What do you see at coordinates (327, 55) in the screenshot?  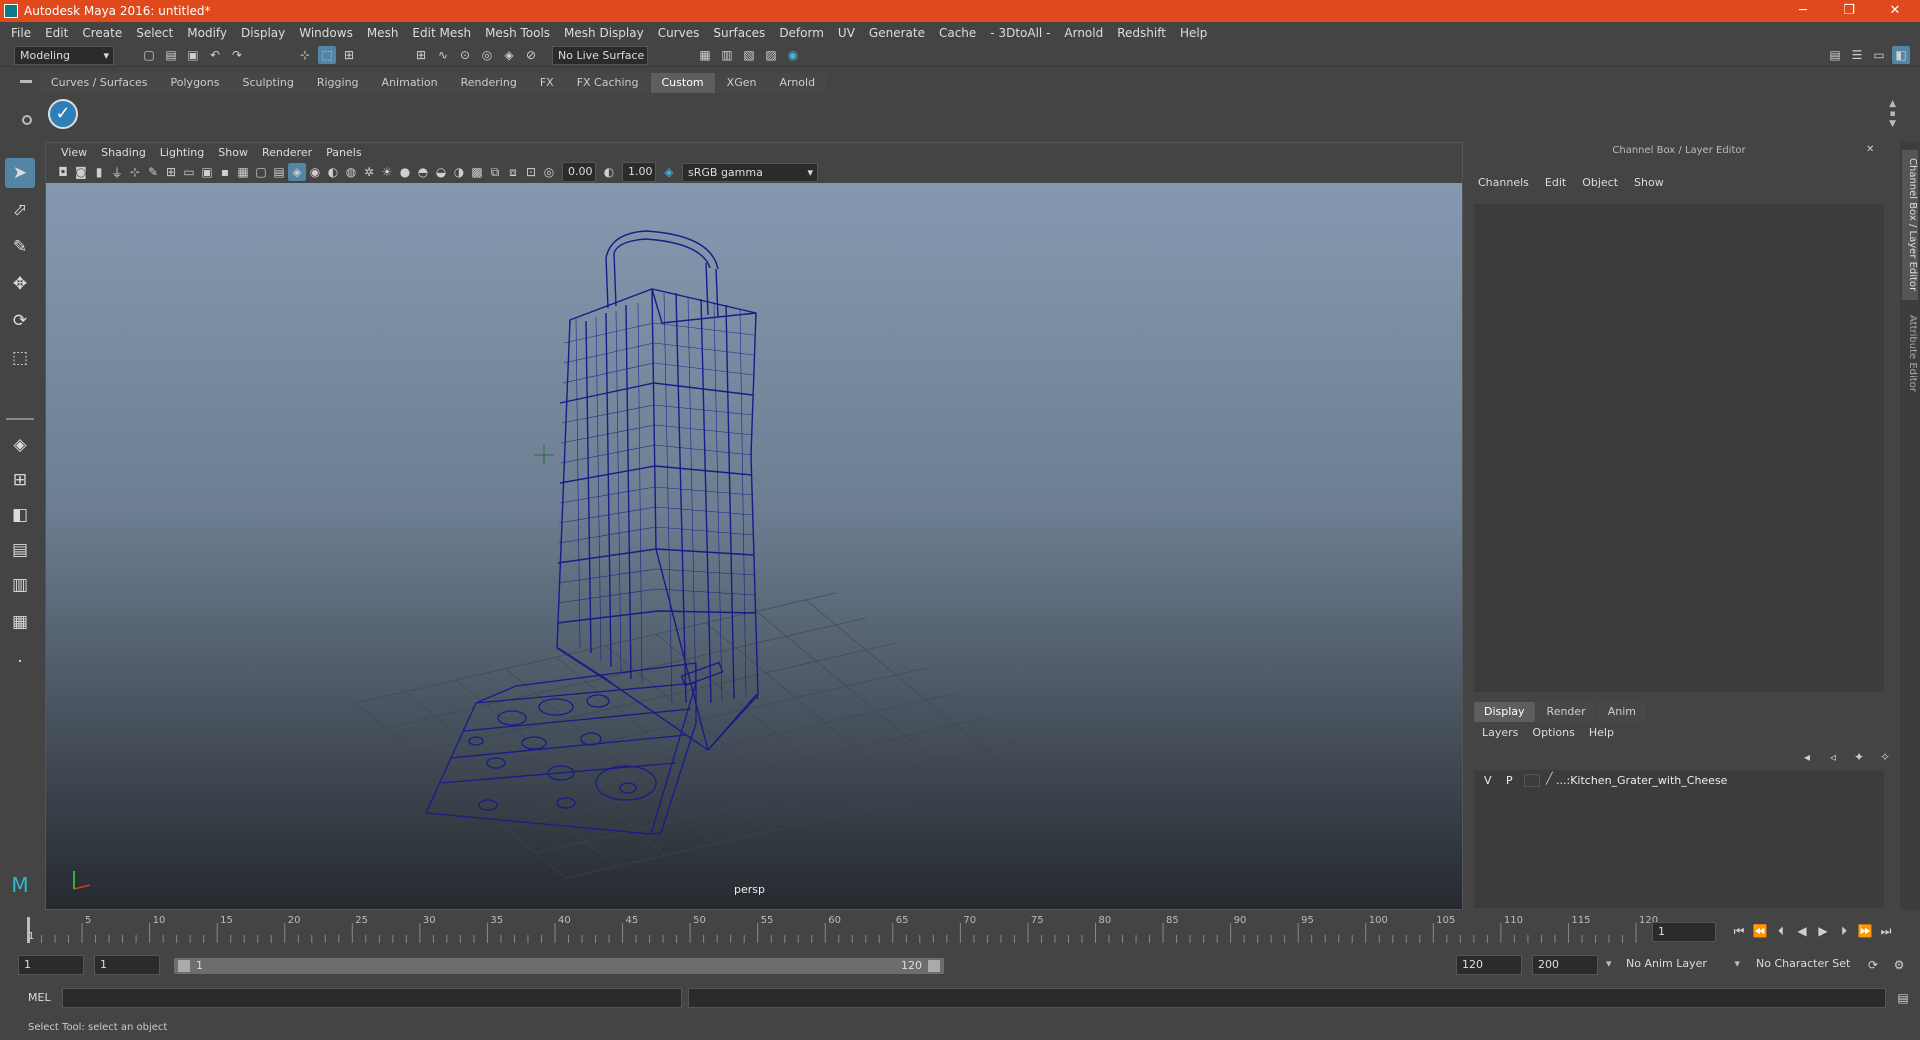 I see `select-object-icon: ⬚` at bounding box center [327, 55].